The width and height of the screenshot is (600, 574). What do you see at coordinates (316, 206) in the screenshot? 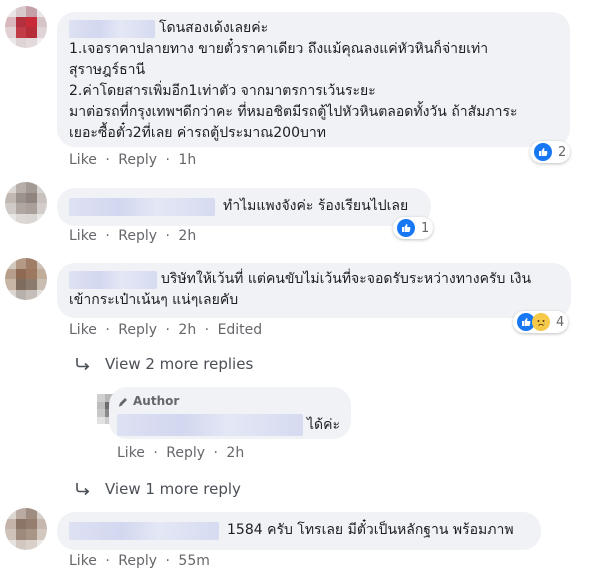
I see `comment-text: ทำไมแพงจังค่ะ ร้องเรียนไปเลย` at bounding box center [316, 206].